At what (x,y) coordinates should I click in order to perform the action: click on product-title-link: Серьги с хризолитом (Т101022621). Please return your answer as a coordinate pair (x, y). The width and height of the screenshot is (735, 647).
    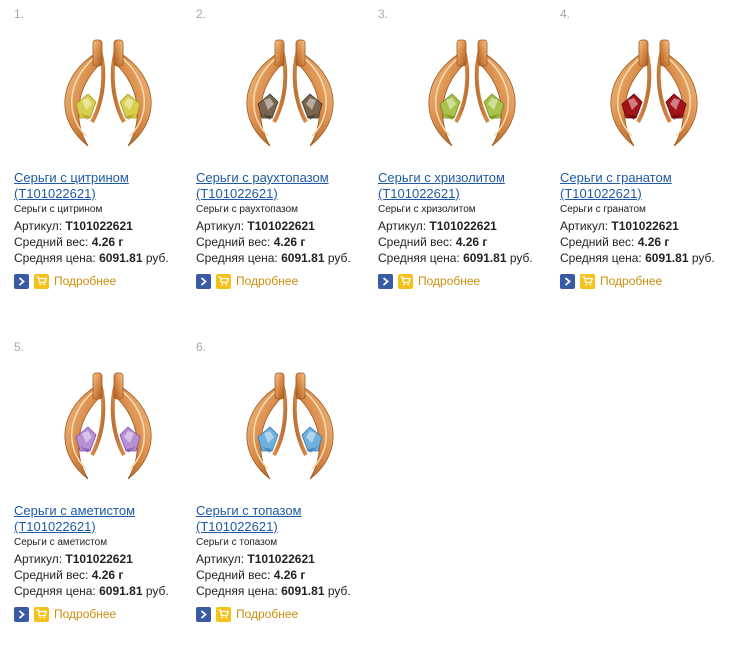
    Looking at the image, I should click on (464, 186).